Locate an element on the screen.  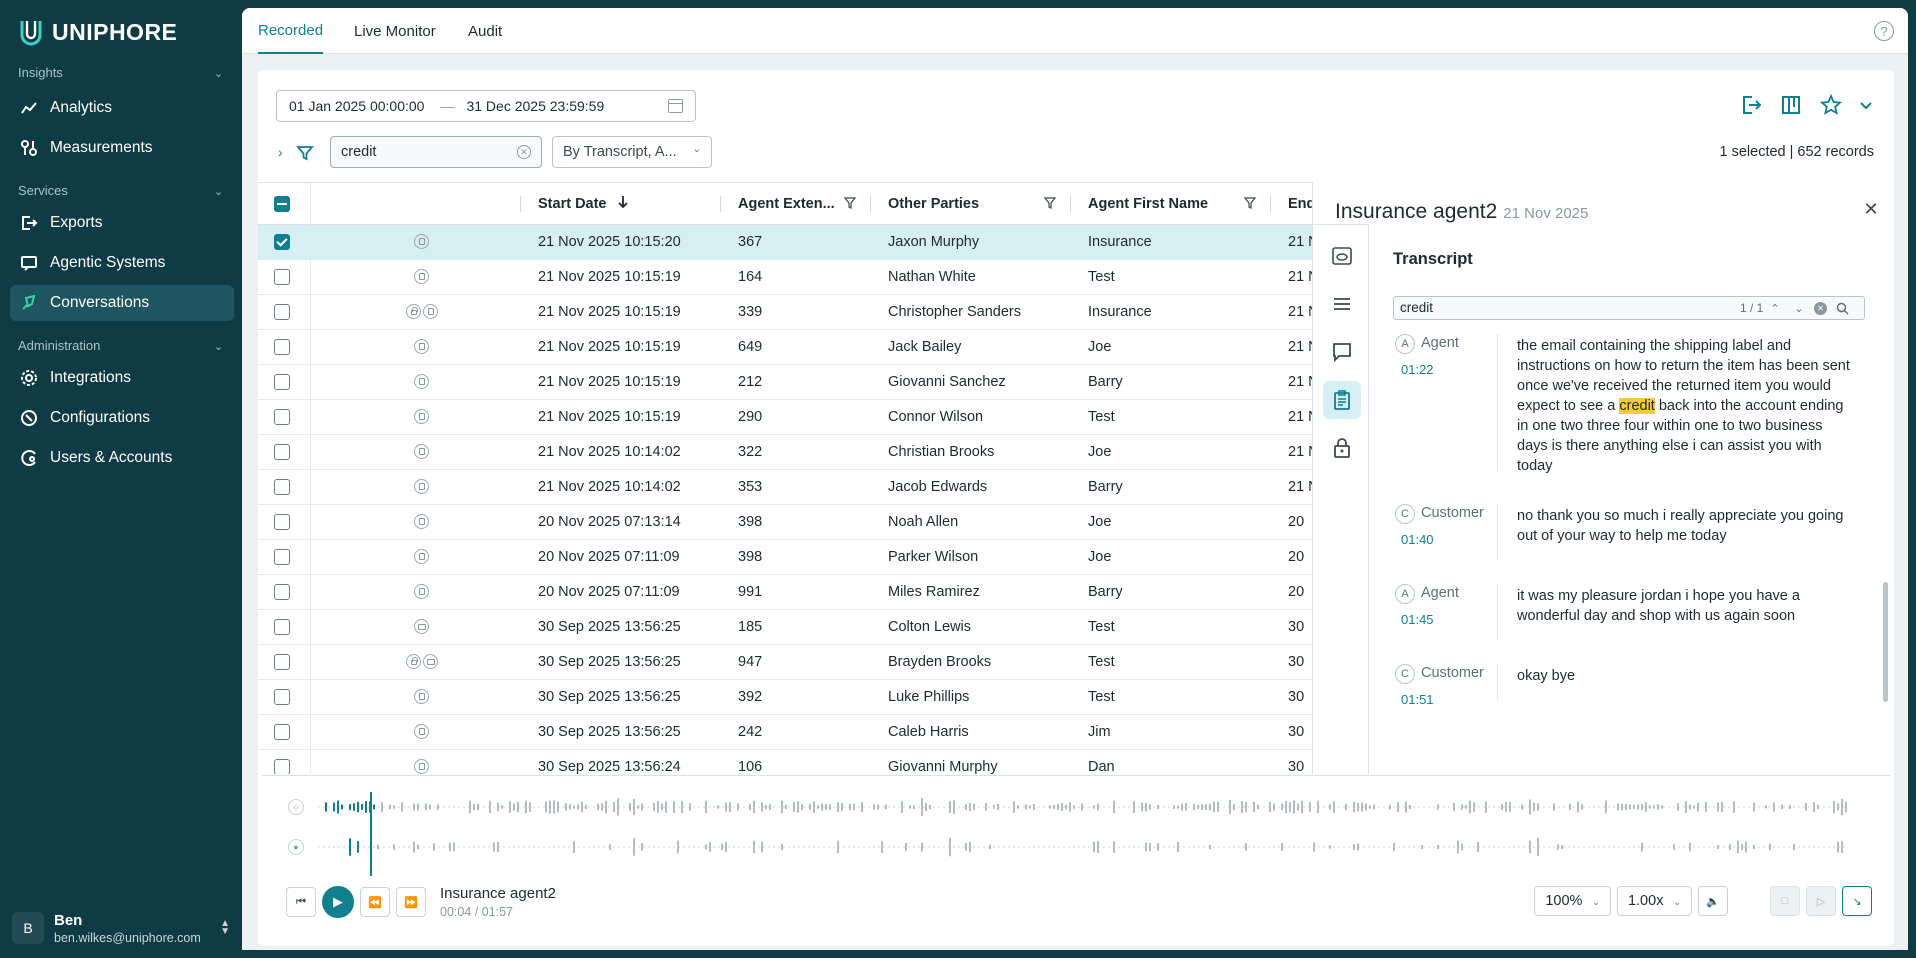
video-icon: ▷ is located at coordinates (1821, 901).